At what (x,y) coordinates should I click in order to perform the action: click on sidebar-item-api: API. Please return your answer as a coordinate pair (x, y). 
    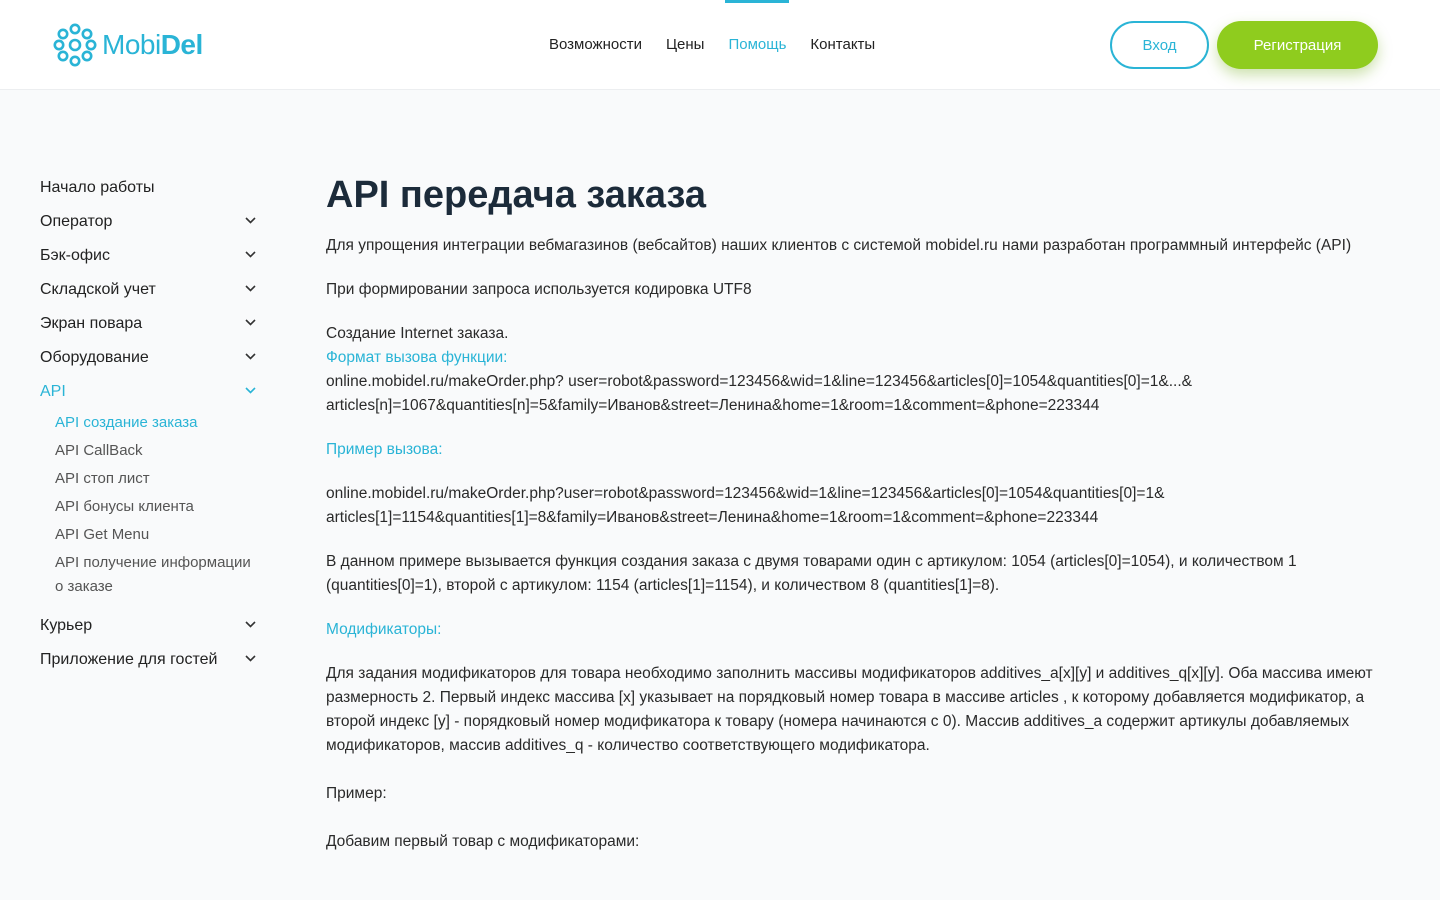
    Looking at the image, I should click on (150, 392).